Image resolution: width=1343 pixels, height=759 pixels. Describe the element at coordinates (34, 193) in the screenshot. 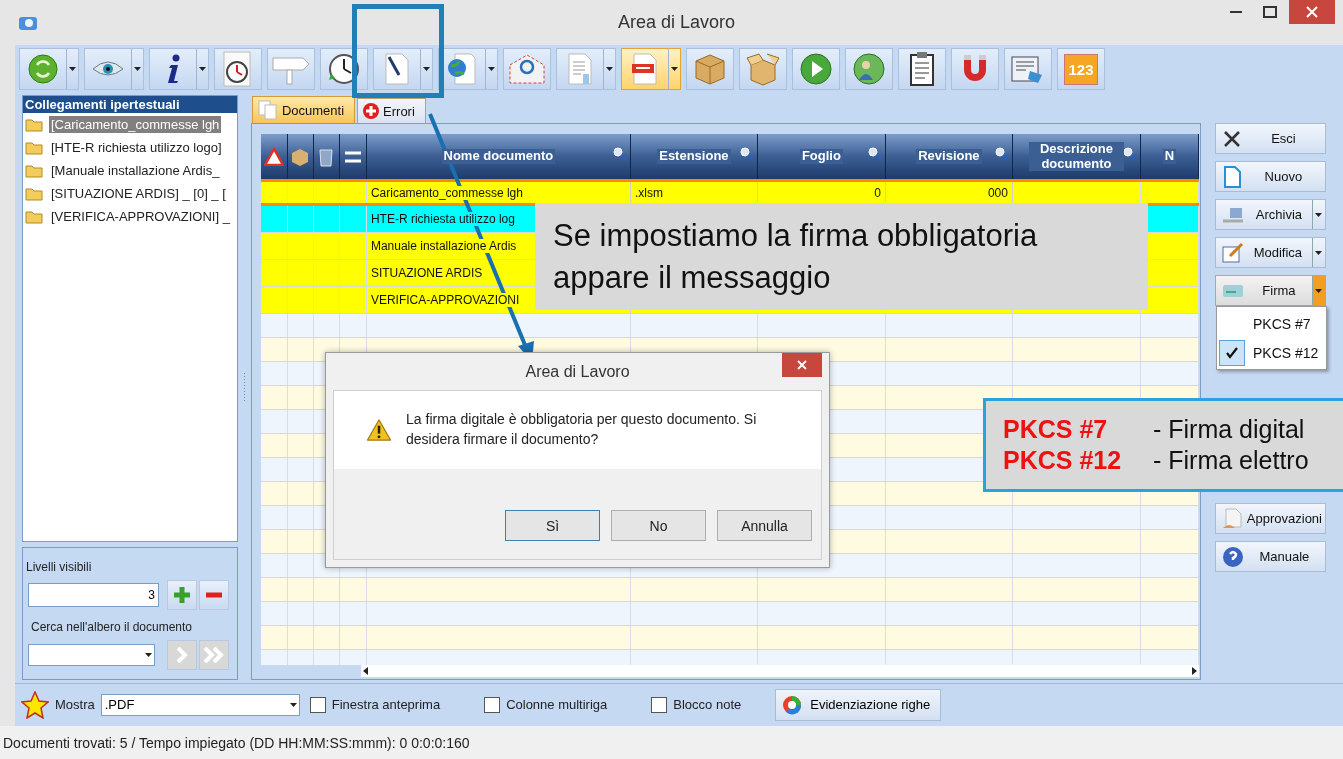

I see `folder-icon` at that location.